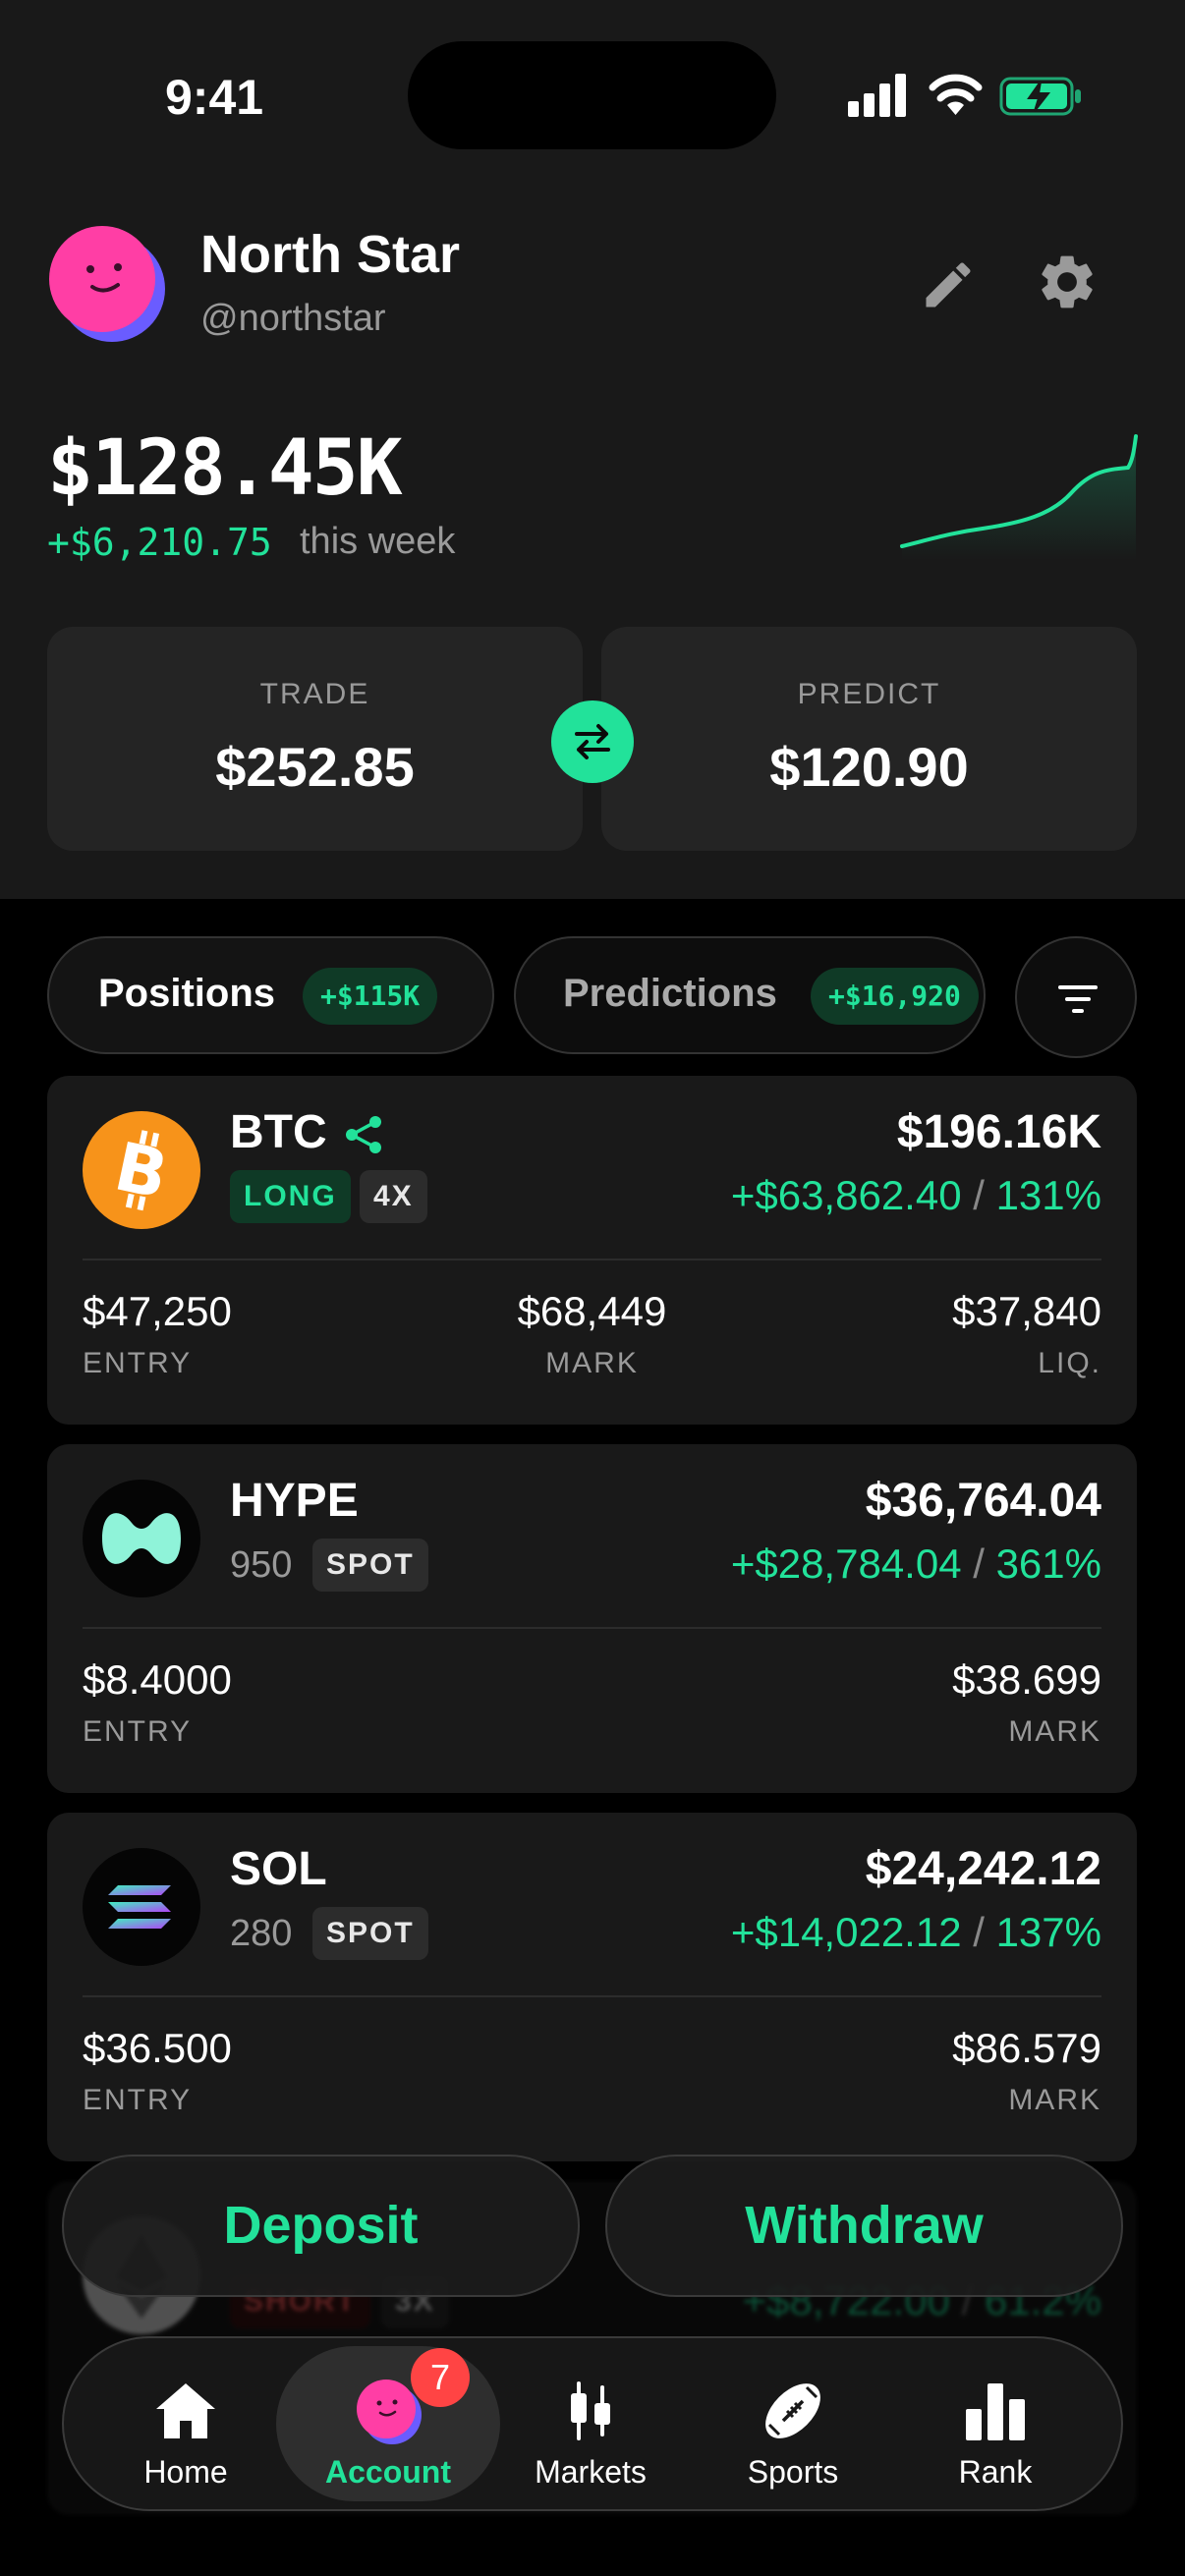 The width and height of the screenshot is (1185, 2576). What do you see at coordinates (592, 95) in the screenshot?
I see `dynamic-island` at bounding box center [592, 95].